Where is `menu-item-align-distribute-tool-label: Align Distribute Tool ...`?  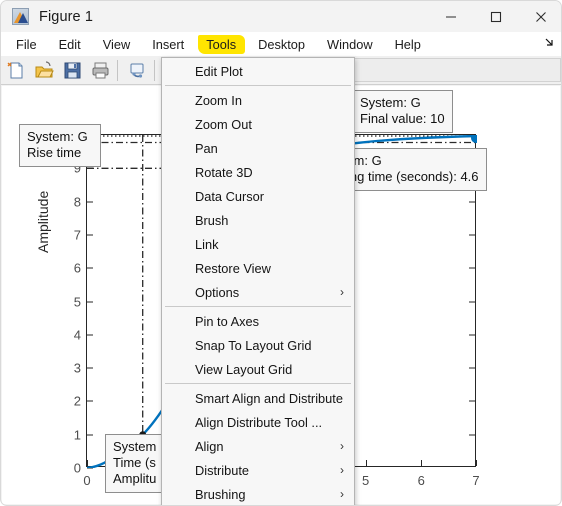
menu-item-align-distribute-tool-label: Align Distribute Tool ... is located at coordinates (259, 422).